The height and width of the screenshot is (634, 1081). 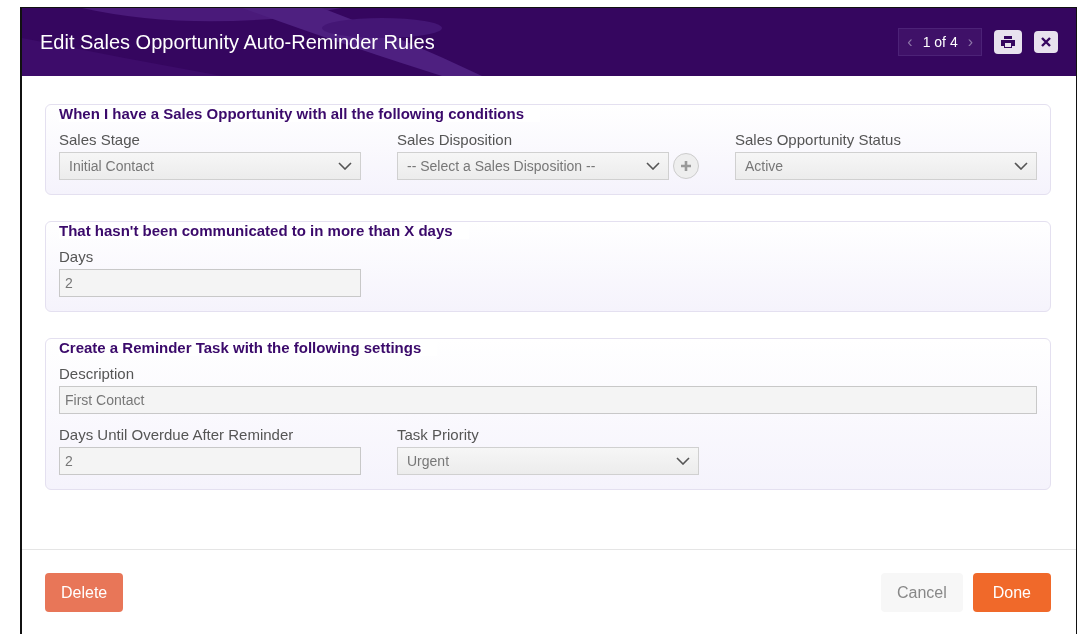 I want to click on printer-icon, so click(x=1008, y=42).